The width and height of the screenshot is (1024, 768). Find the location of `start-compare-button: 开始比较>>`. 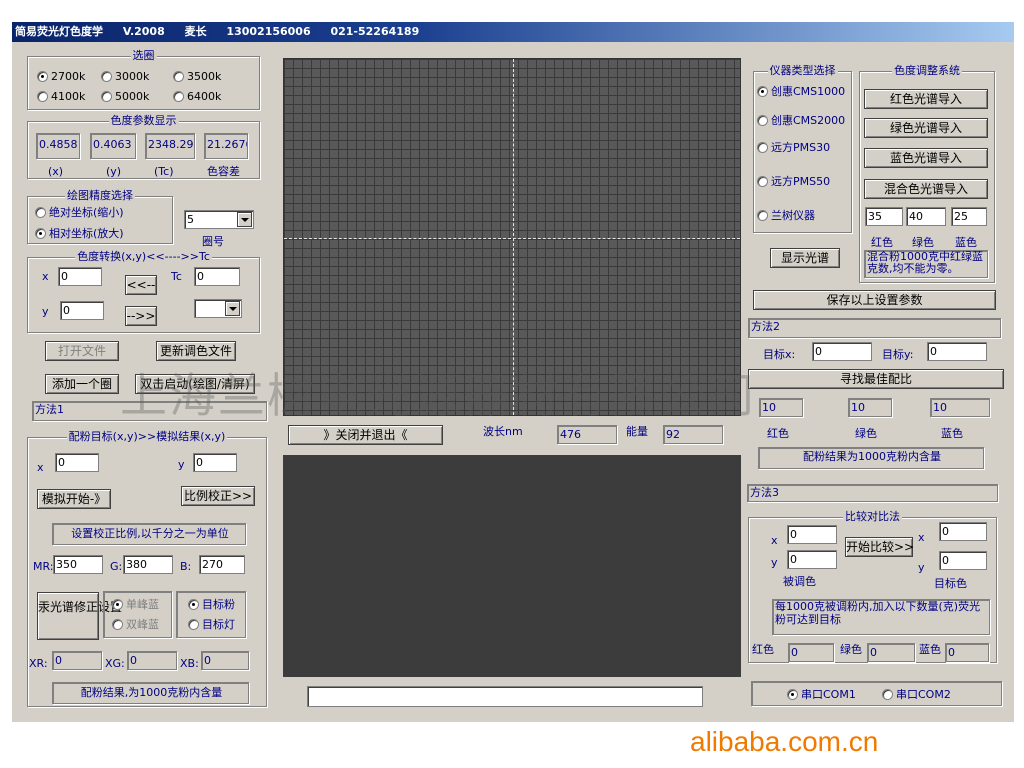

start-compare-button: 开始比较>> is located at coordinates (879, 547).